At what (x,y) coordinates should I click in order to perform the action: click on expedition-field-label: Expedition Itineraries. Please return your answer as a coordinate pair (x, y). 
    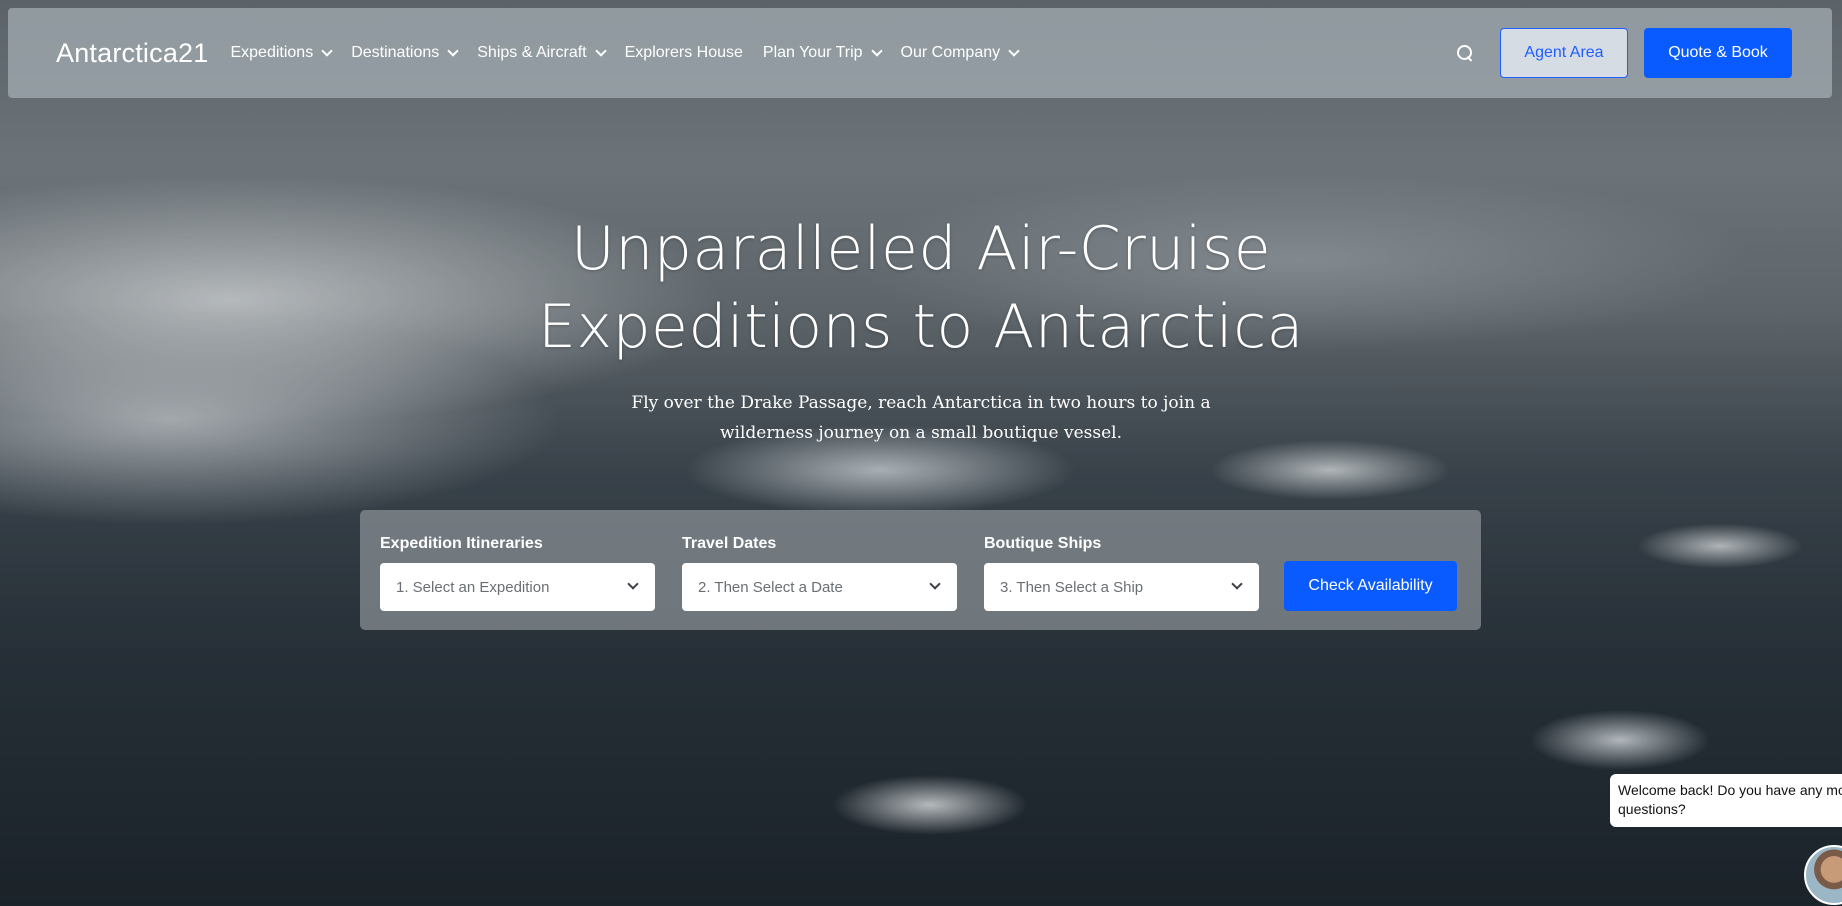
    Looking at the image, I should click on (461, 543).